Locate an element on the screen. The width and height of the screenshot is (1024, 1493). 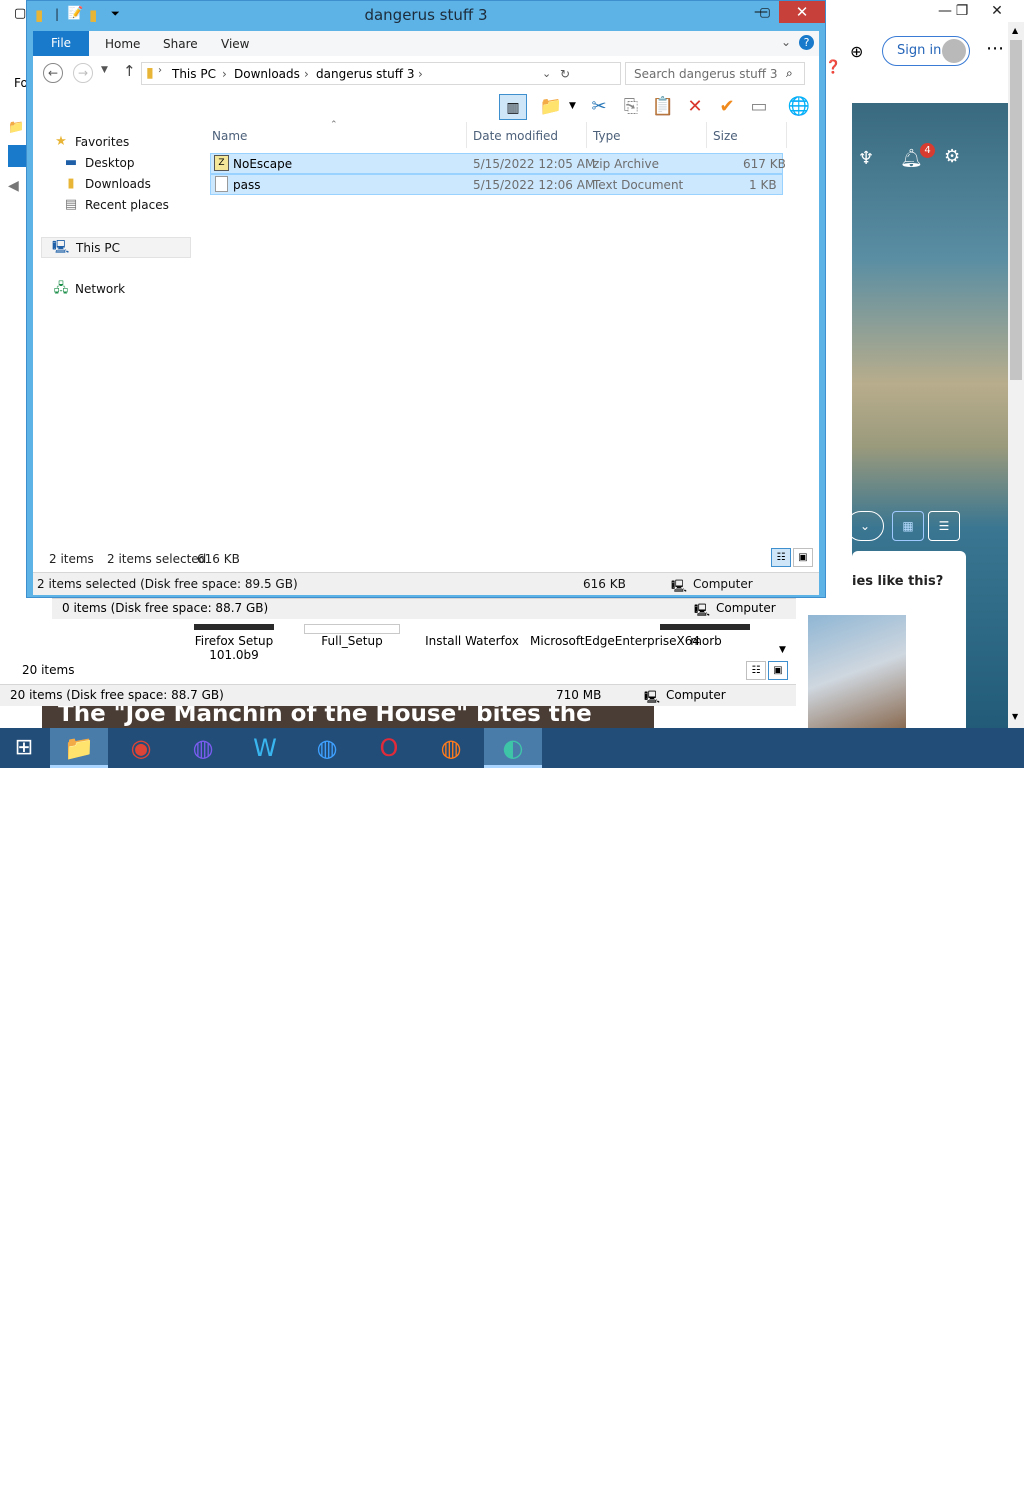
delete-icon: ✕ is located at coordinates (695, 107).